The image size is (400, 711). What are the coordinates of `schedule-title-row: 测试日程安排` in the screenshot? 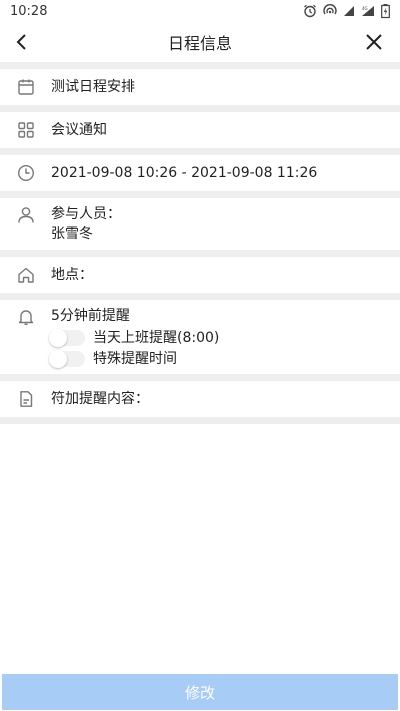 It's located at (200, 87).